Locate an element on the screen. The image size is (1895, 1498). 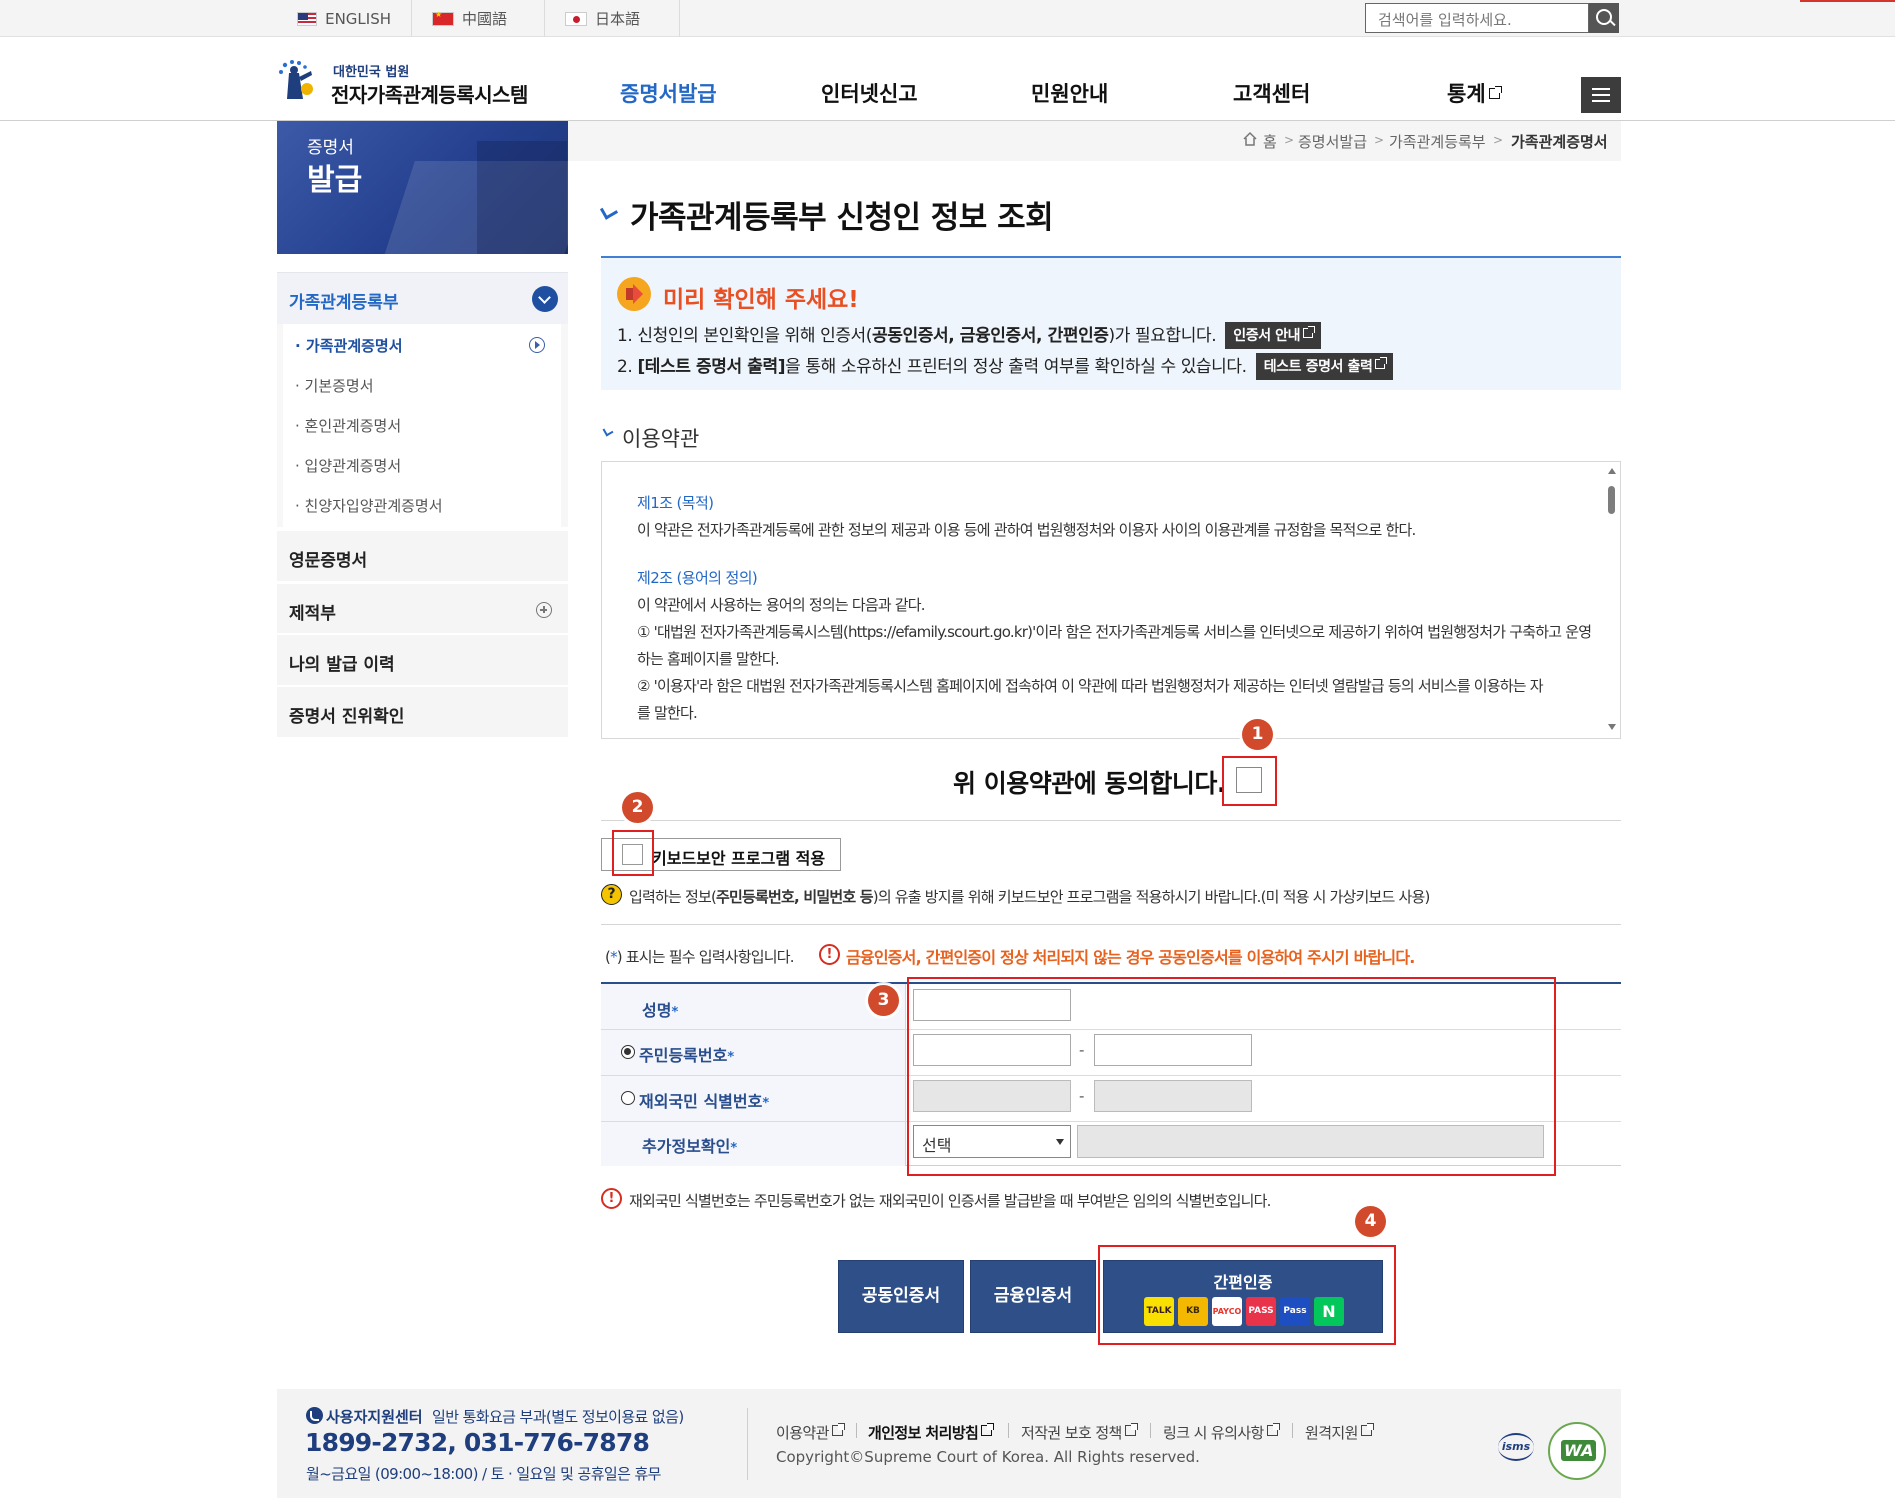
sidebar-item-label: 제적부 is located at coordinates (312, 614).